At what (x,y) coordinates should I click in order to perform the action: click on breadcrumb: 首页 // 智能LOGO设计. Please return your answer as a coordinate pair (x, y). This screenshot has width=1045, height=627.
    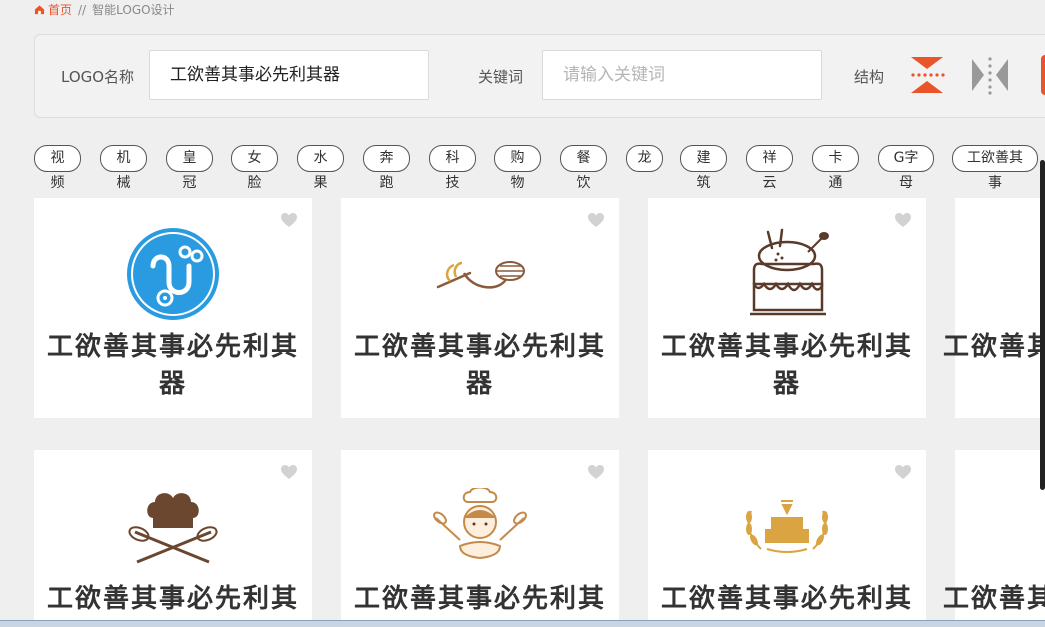
    Looking at the image, I should click on (104, 9).